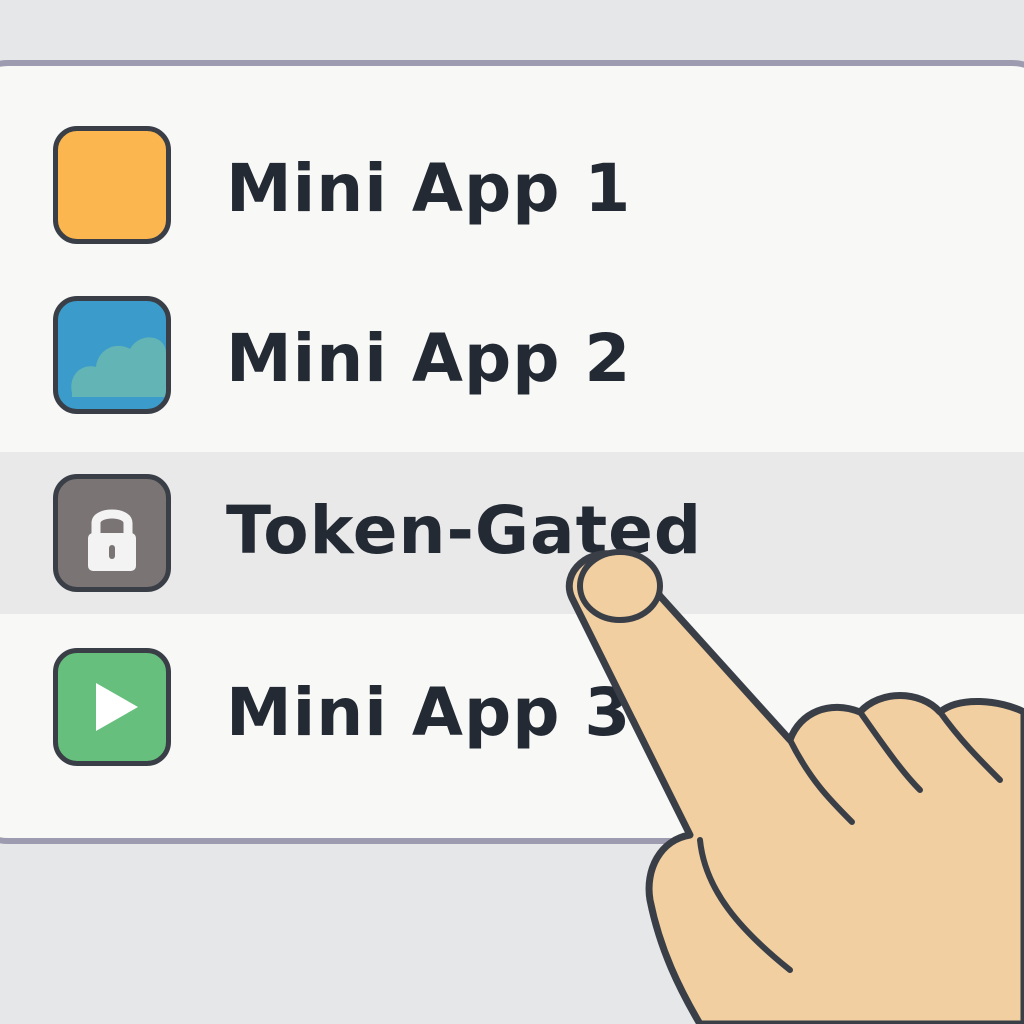 The height and width of the screenshot is (1024, 1024). I want to click on list-item-label: Mini App 2, so click(429, 358).